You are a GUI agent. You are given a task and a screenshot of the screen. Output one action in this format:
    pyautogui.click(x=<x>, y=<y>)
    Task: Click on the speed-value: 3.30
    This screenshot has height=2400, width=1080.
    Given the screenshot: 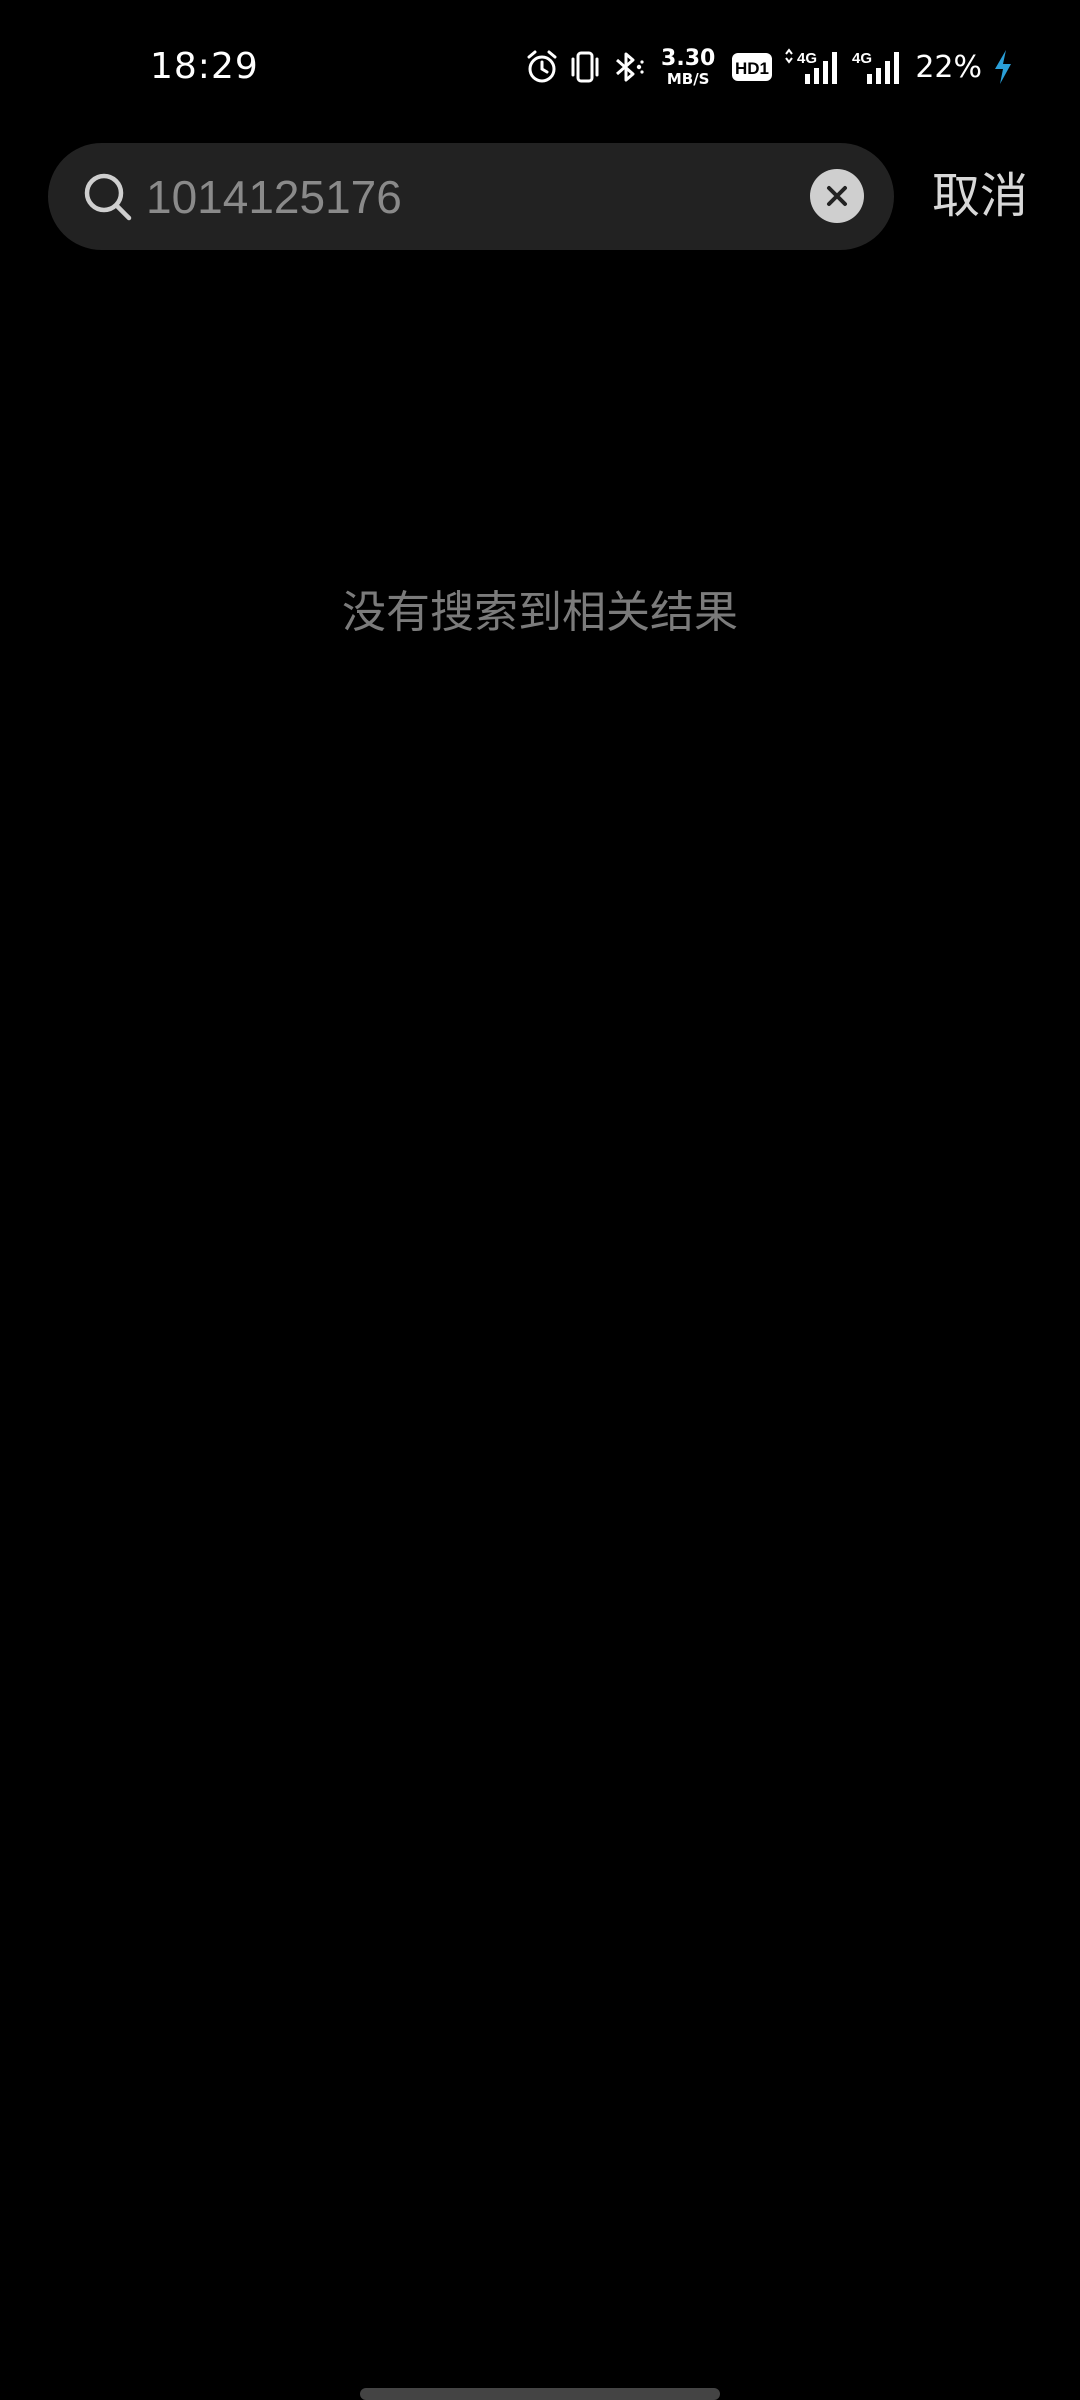 What is the action you would take?
    pyautogui.click(x=688, y=58)
    